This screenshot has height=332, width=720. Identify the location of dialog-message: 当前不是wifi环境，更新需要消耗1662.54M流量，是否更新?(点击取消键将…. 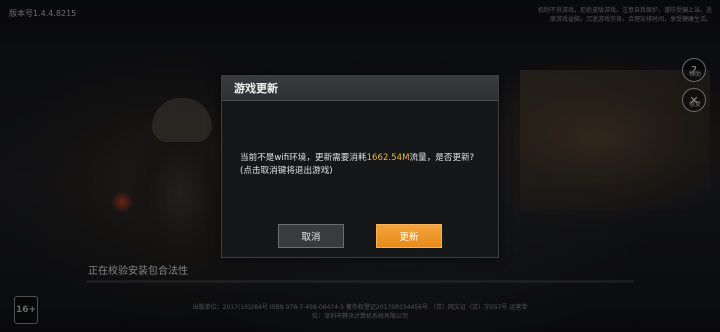
(363, 165).